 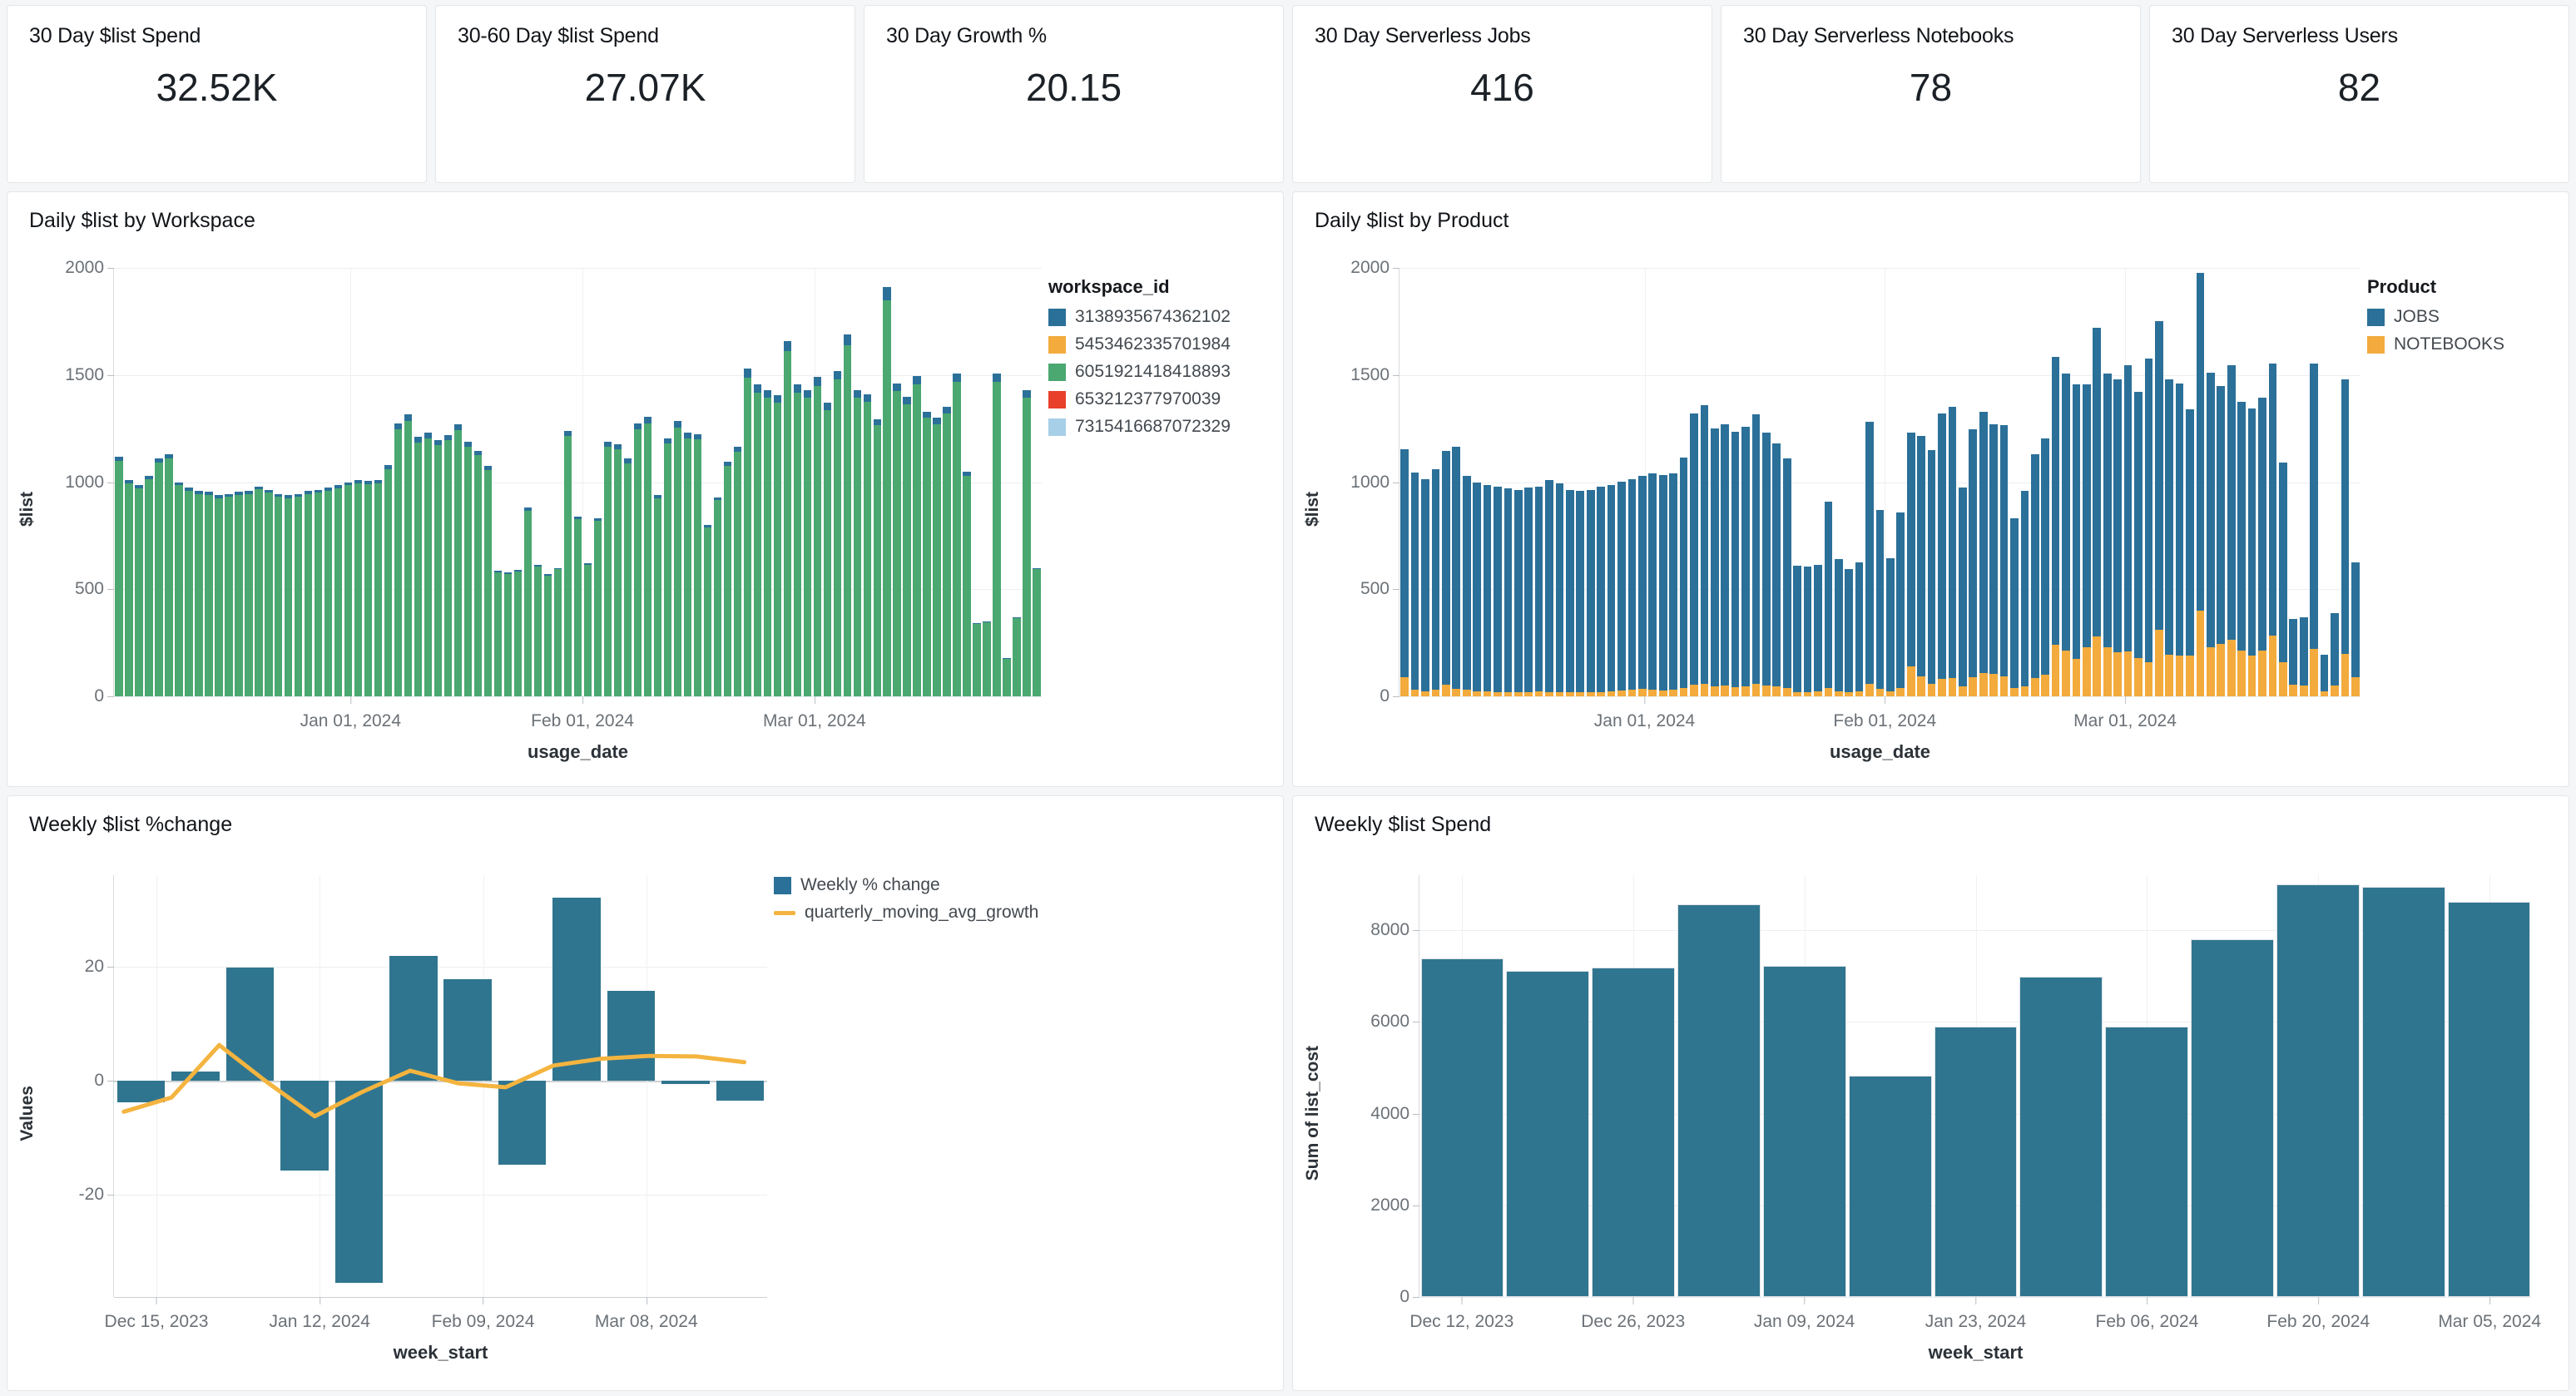 I want to click on kpi-card-30-day-serverless-notebooks: 30 Day Serverless Notebooks 78, so click(x=1931, y=94).